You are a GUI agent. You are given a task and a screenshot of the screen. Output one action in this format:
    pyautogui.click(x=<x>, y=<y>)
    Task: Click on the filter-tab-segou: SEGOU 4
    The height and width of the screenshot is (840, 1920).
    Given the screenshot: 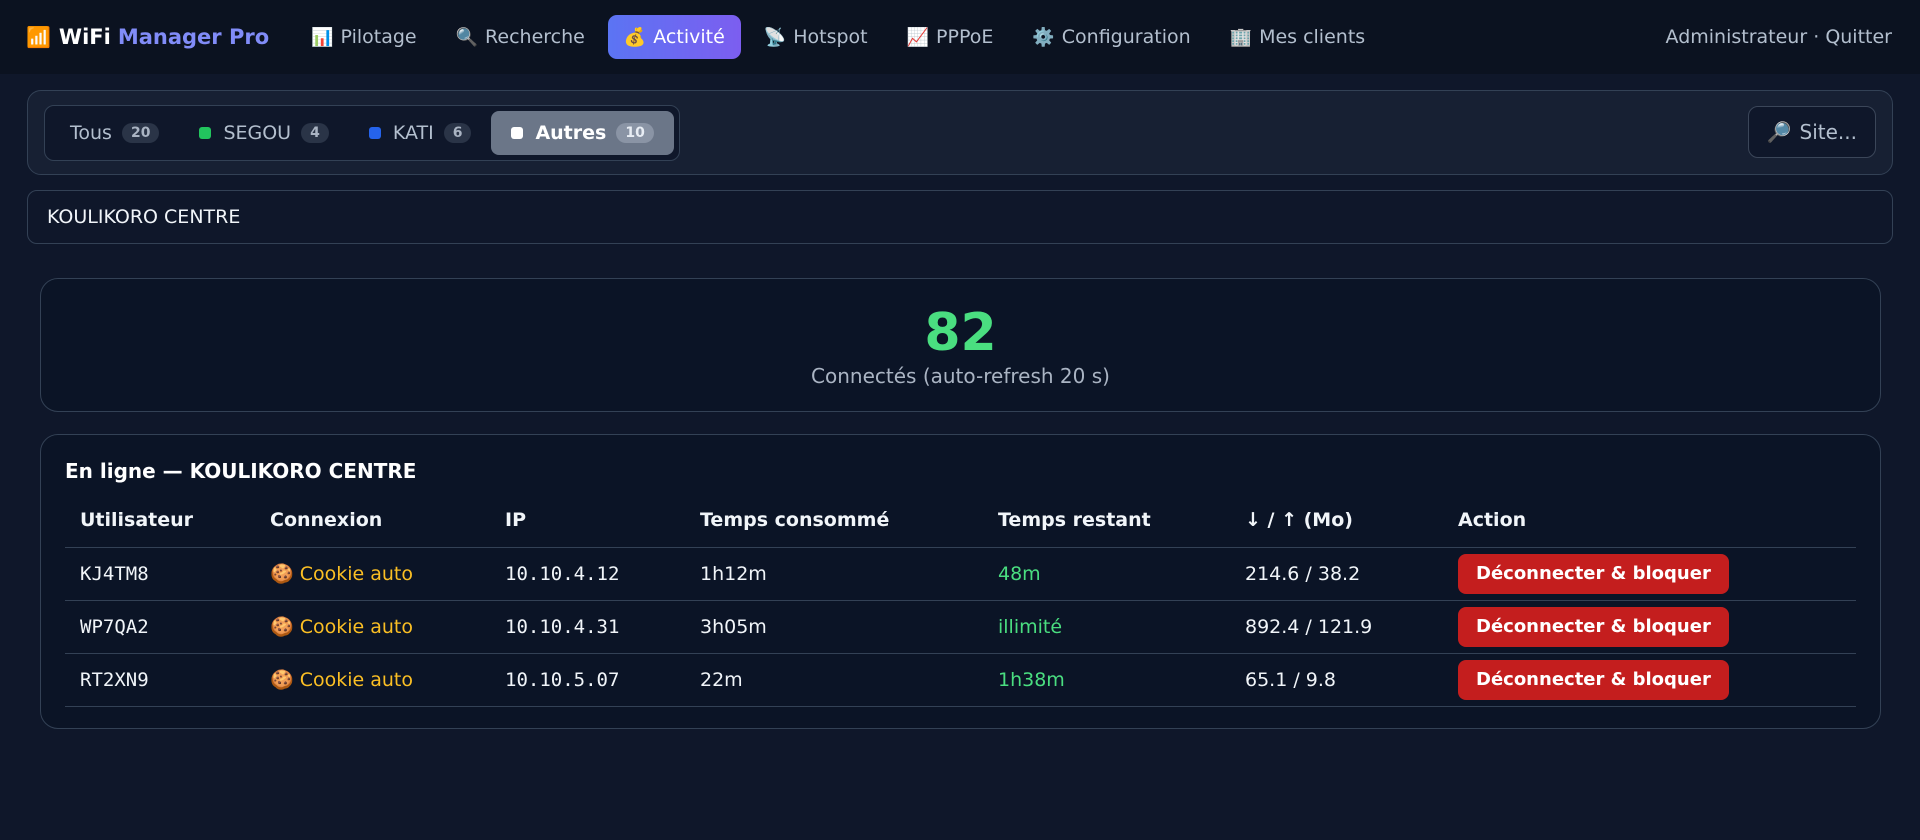 What is the action you would take?
    pyautogui.click(x=263, y=133)
    